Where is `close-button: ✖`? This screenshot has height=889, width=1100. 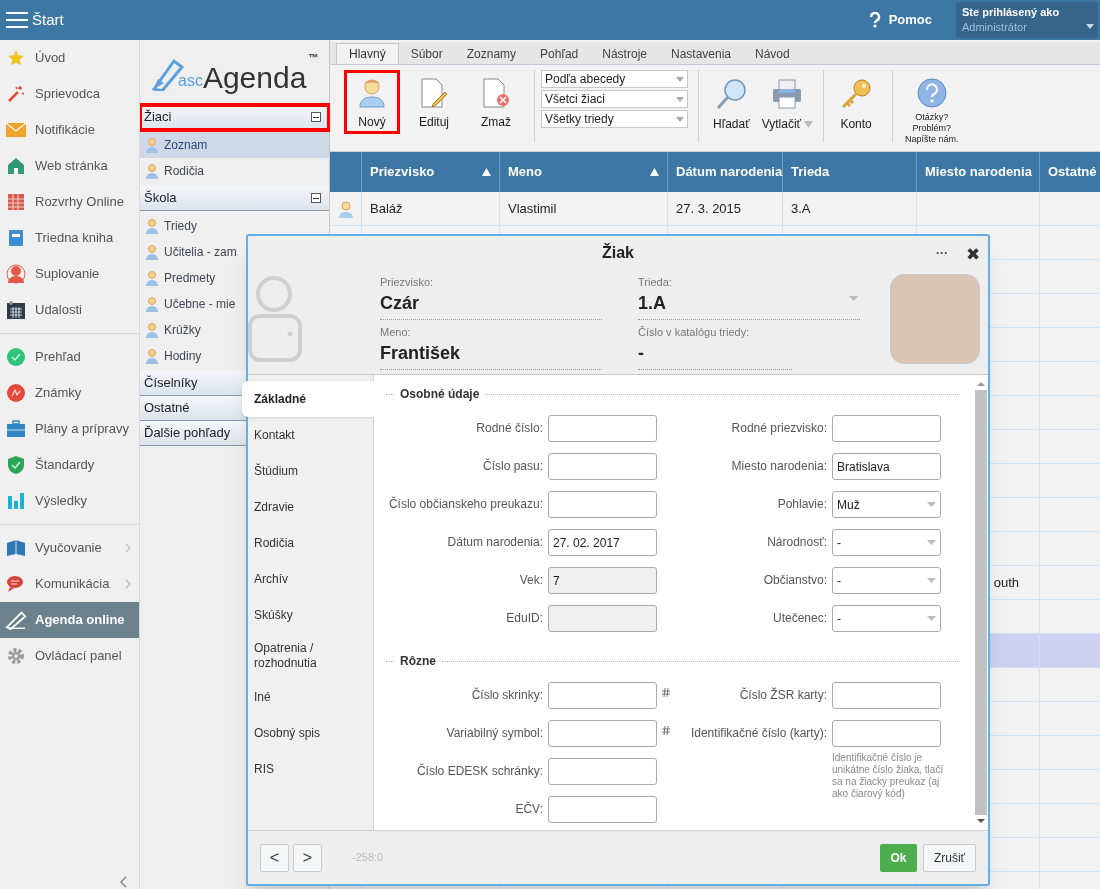
close-button: ✖ is located at coordinates (973, 255).